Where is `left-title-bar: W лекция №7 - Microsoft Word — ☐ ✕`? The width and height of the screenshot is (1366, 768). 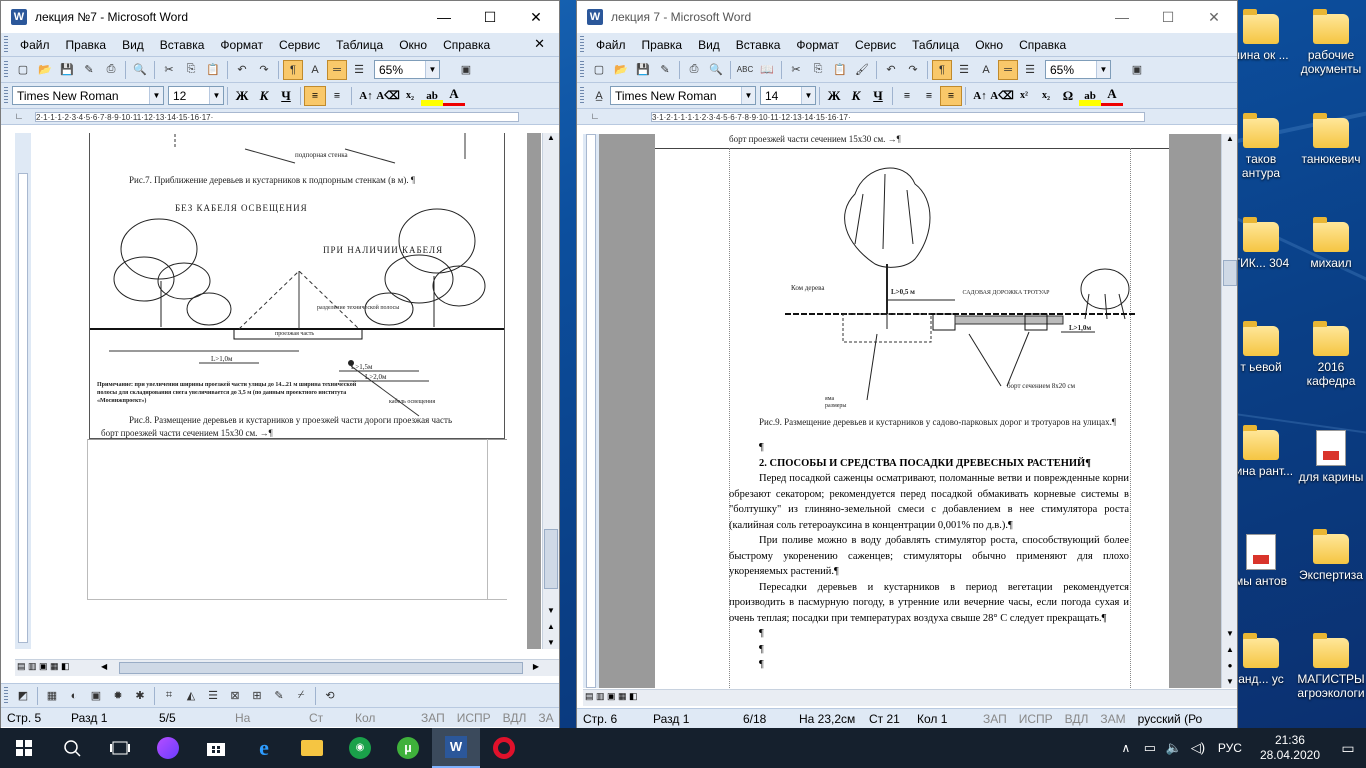
left-title-bar: W лекция №7 - Microsoft Word — ☐ ✕ is located at coordinates (280, 17).